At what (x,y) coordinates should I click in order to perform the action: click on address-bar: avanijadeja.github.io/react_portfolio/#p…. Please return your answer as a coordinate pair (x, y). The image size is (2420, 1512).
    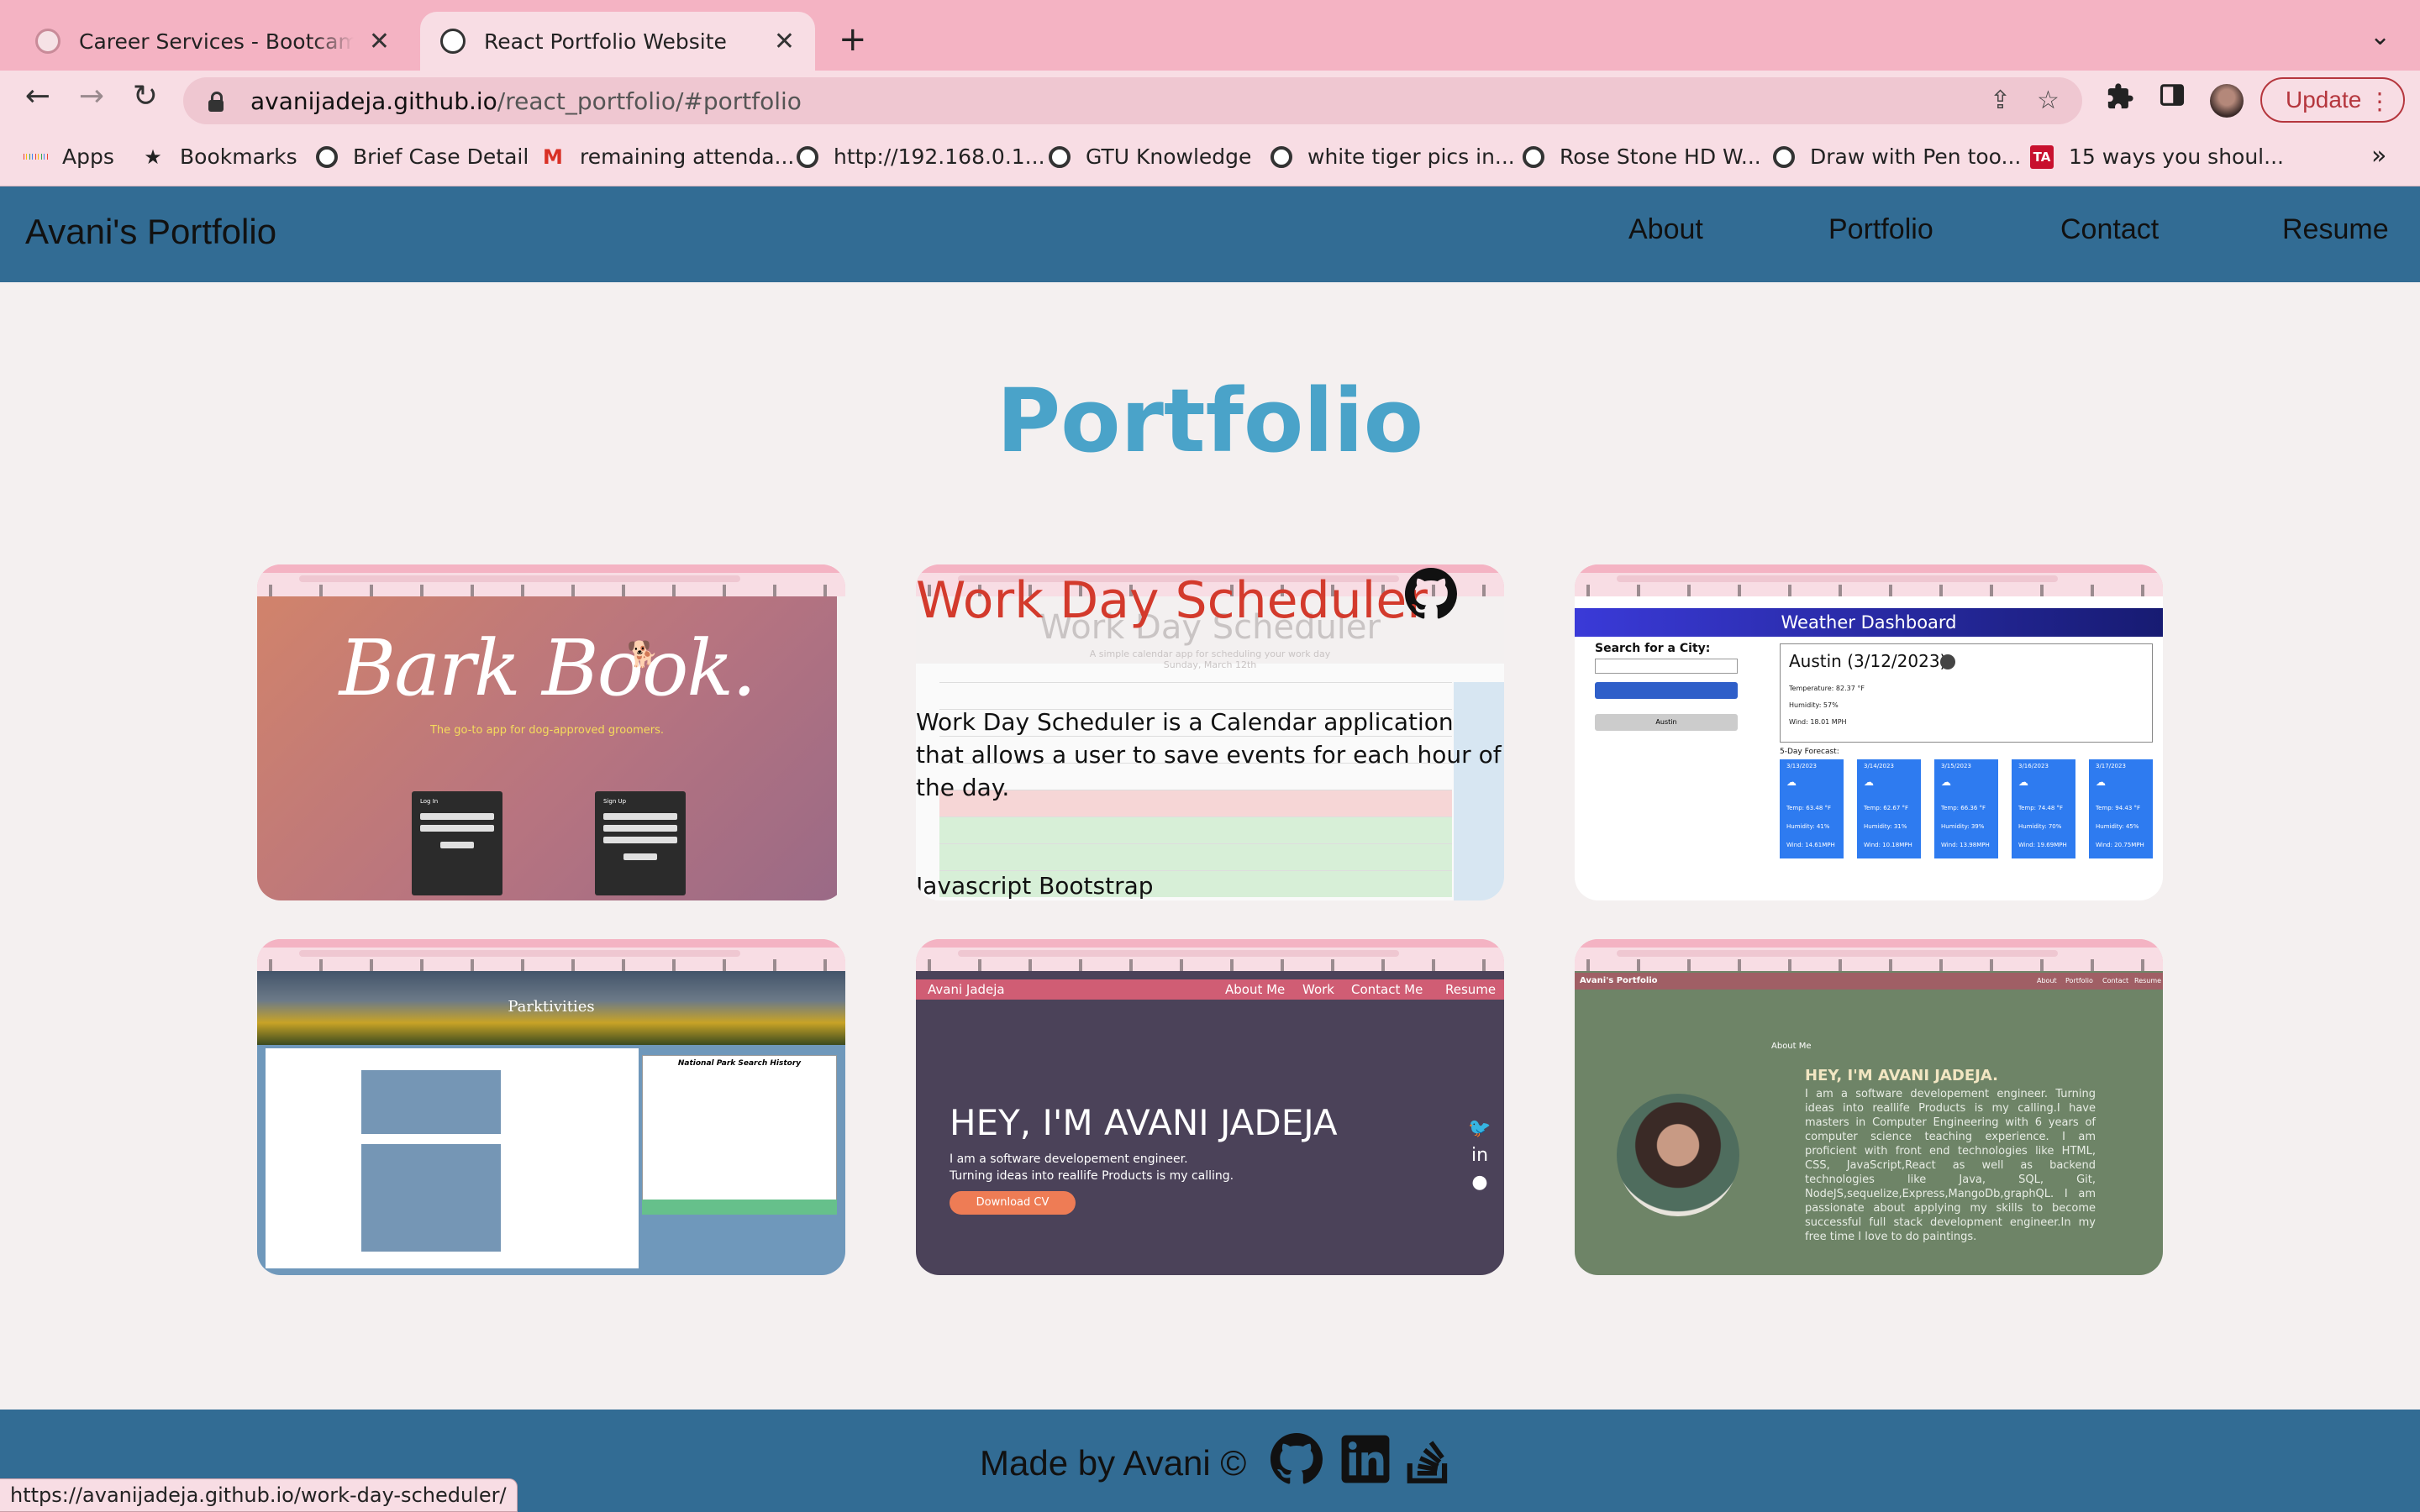
    Looking at the image, I should click on (1133, 100).